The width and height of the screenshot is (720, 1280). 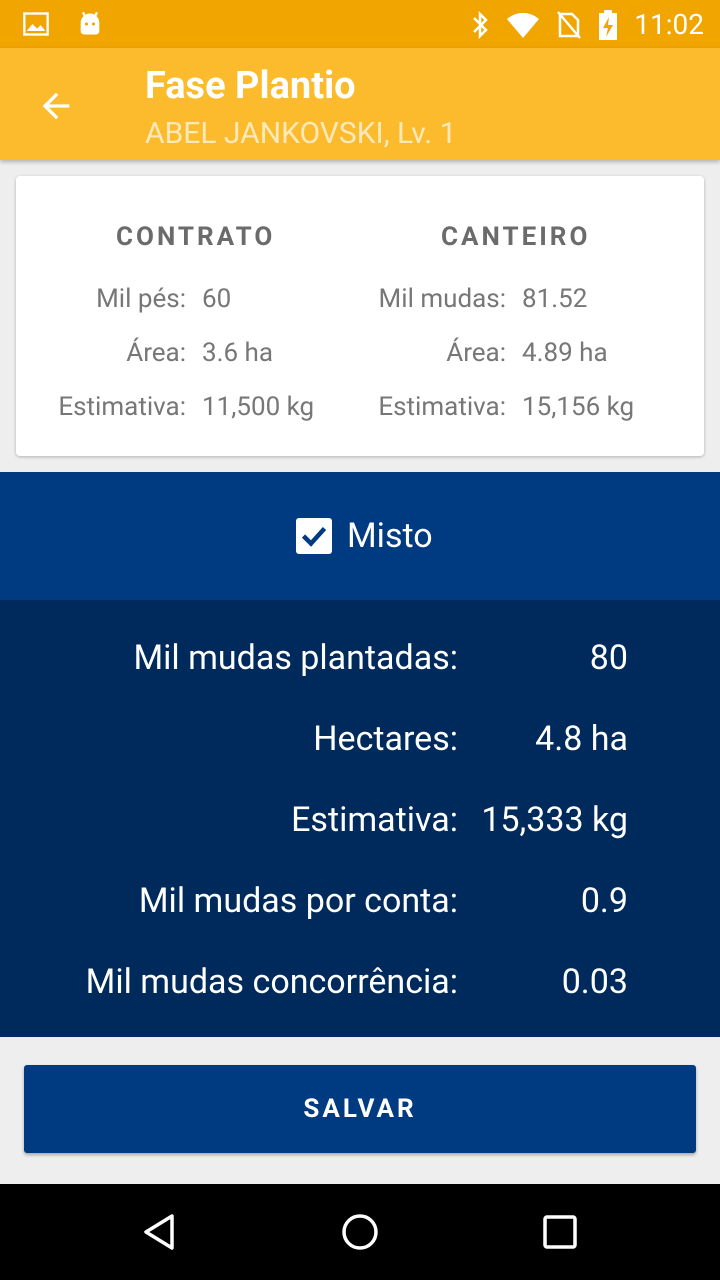 What do you see at coordinates (90, 23) in the screenshot?
I see `android-icon` at bounding box center [90, 23].